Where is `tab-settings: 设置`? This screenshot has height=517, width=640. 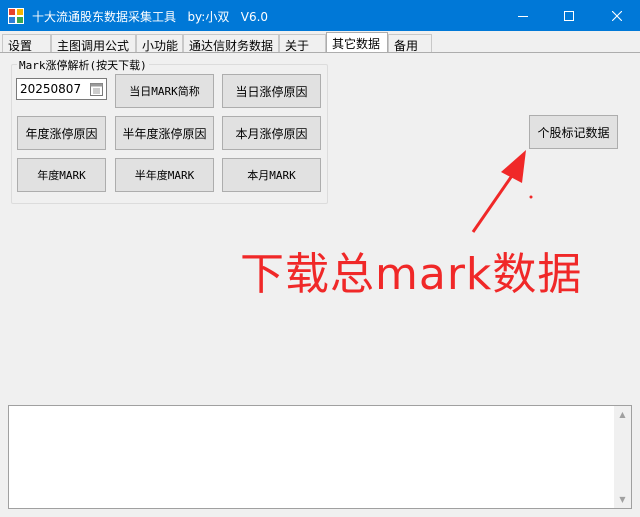
tab-settings: 设置 is located at coordinates (26, 43).